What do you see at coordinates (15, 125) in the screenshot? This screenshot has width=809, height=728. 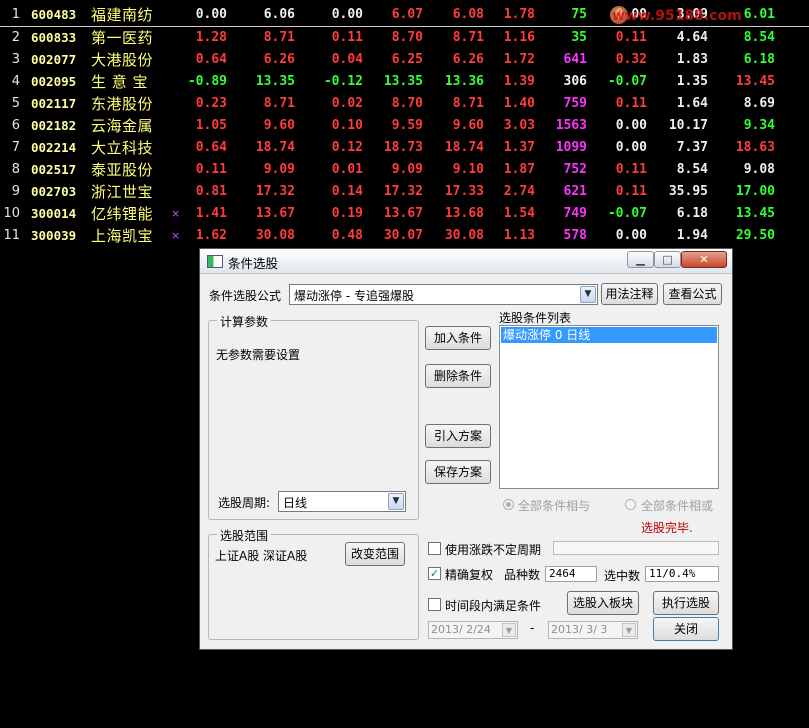 I see `row-index: 6` at bounding box center [15, 125].